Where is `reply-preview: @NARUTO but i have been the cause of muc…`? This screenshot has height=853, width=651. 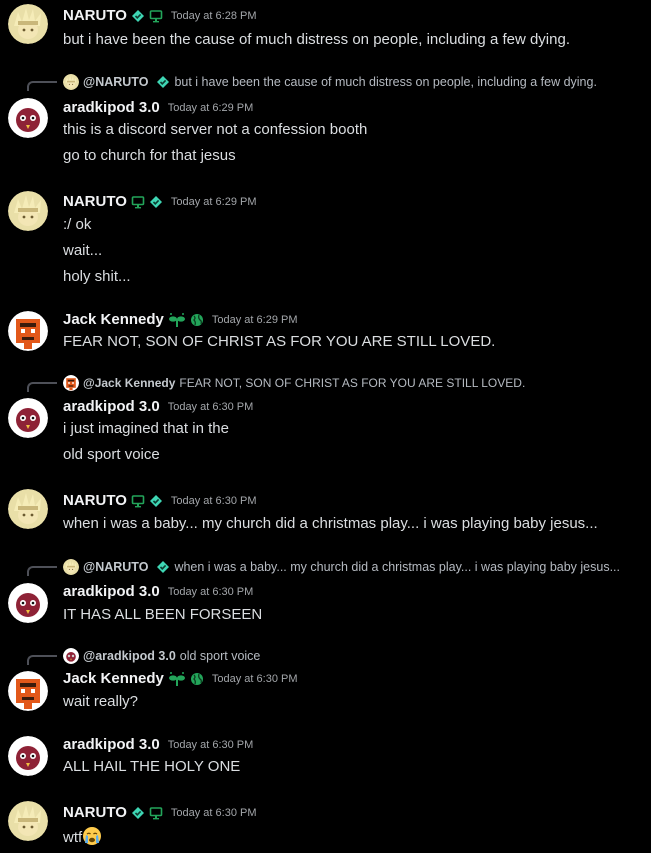 reply-preview: @NARUTO but i have been the cause of muc… is located at coordinates (330, 82).